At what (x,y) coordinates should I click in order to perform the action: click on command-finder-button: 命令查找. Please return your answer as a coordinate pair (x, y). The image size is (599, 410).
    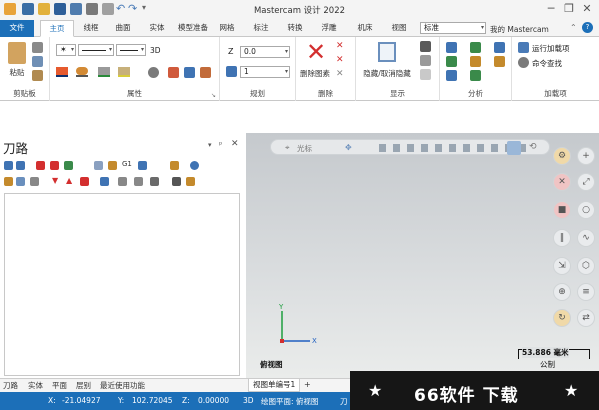
    Looking at the image, I should click on (547, 63).